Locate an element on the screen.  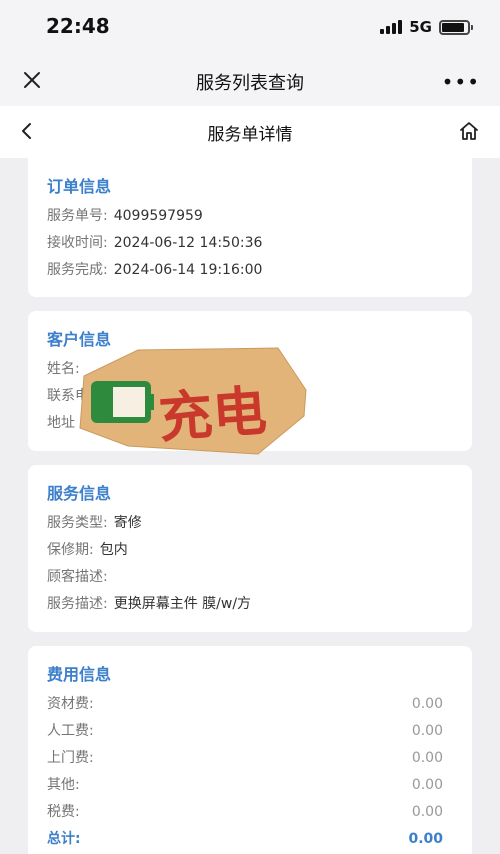
total-value: 0.00 is located at coordinates (425, 839).